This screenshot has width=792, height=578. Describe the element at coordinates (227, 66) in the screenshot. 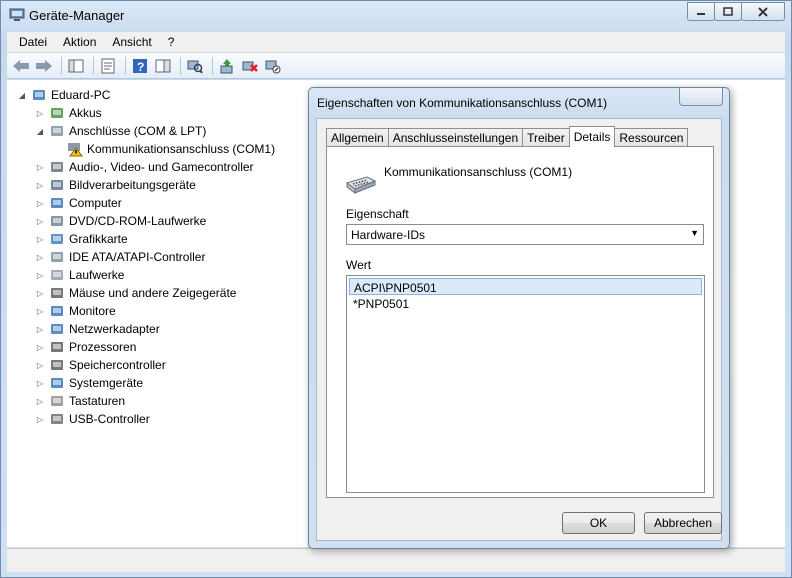

I see `update-driver-button` at that location.